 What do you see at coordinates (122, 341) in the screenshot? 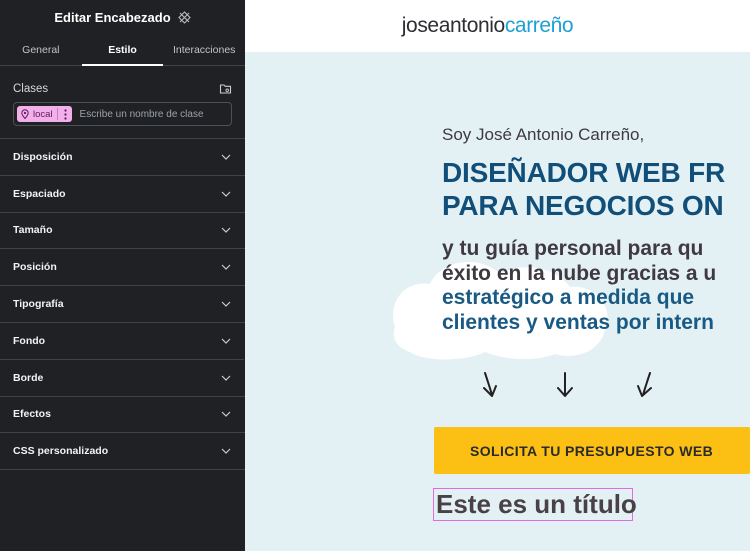
I see `section-fondo: Fondo` at bounding box center [122, 341].